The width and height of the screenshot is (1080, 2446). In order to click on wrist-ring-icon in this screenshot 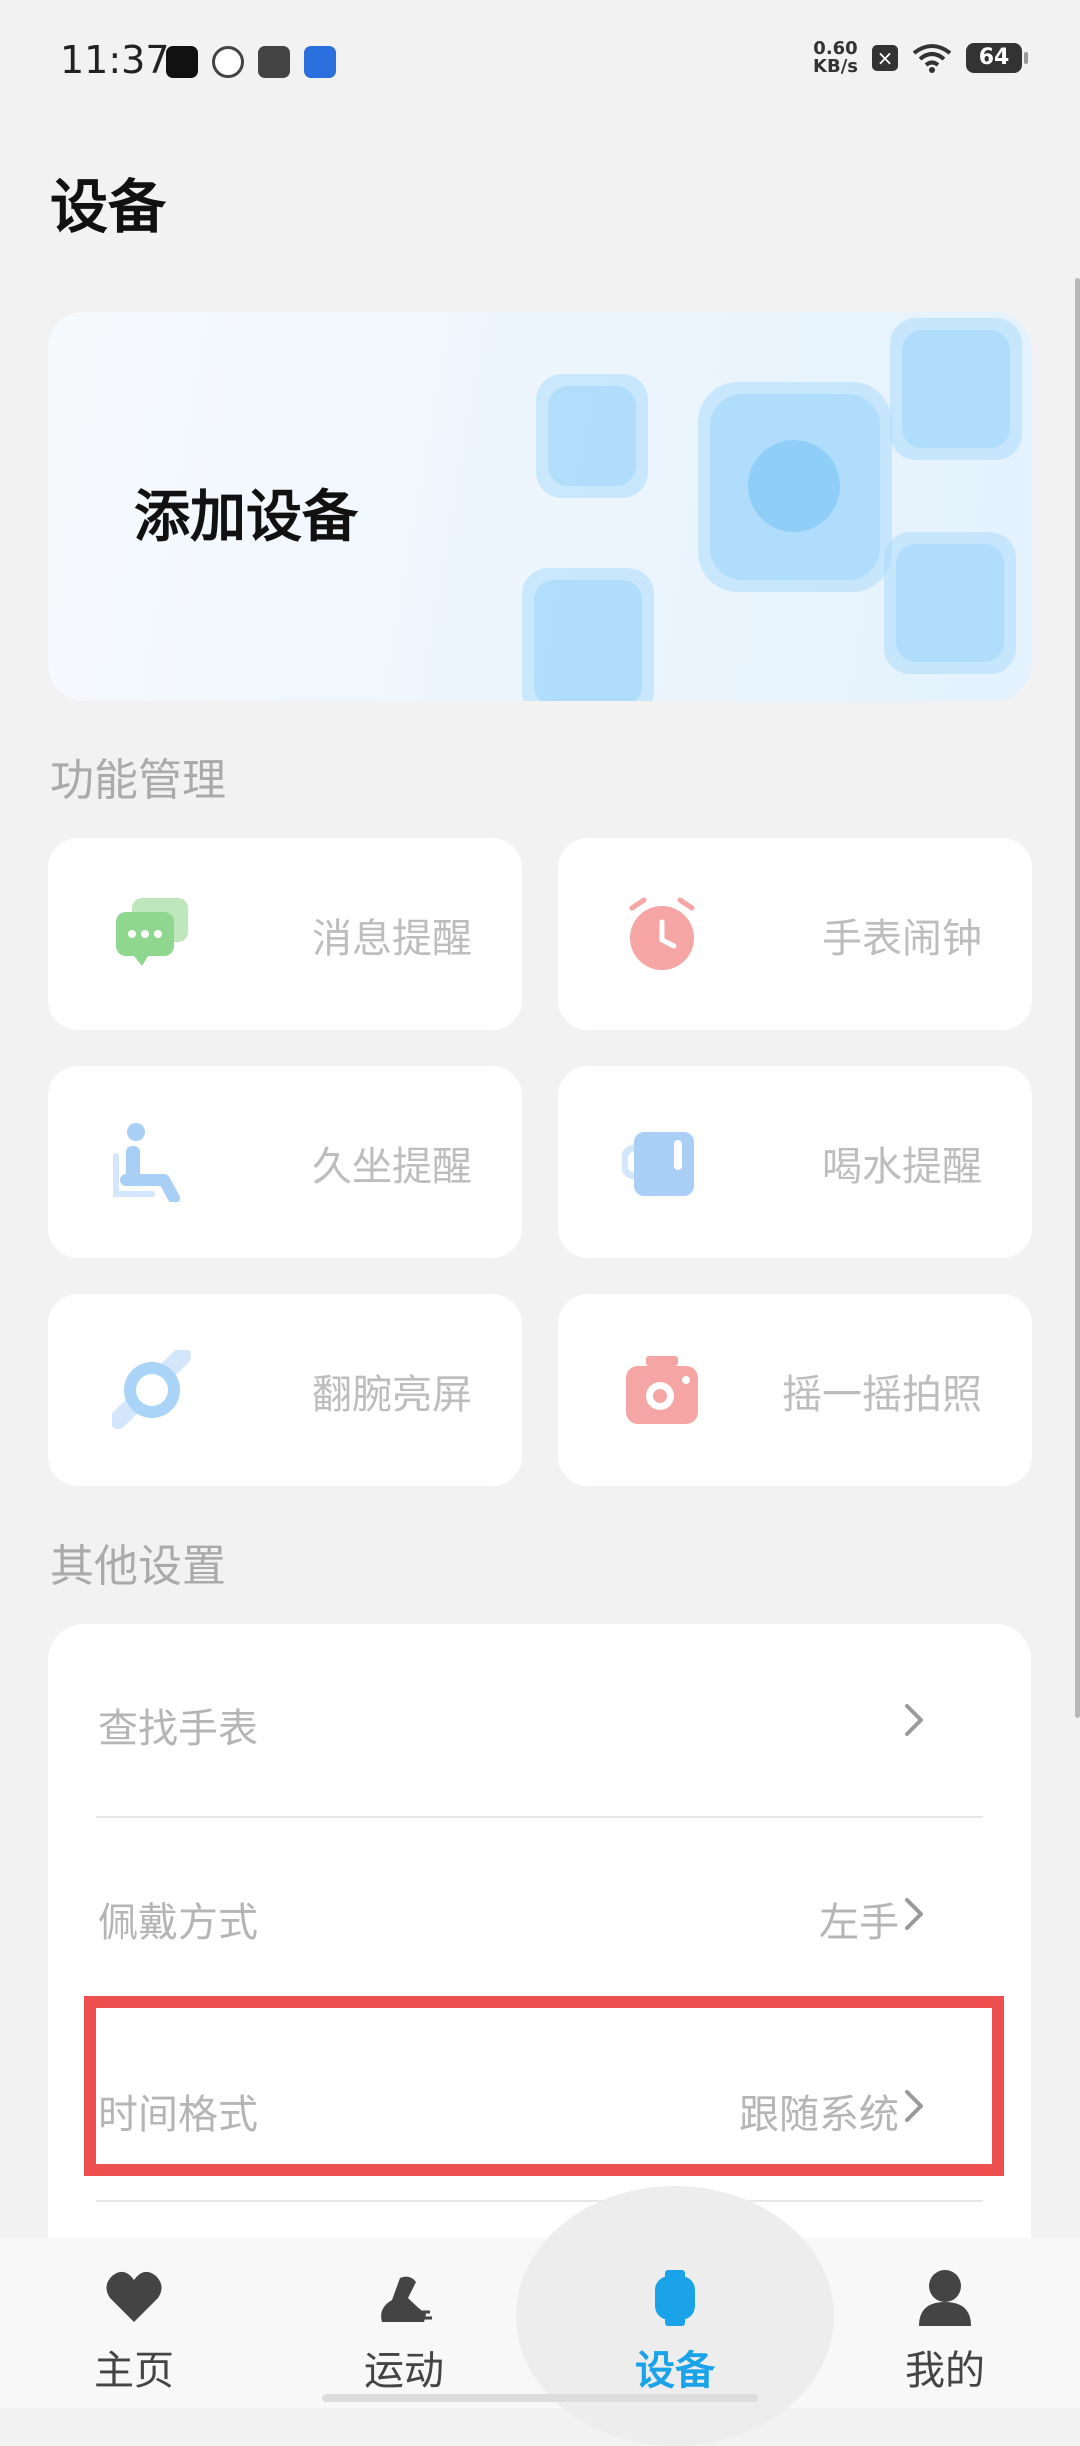, I will do `click(151, 1389)`.